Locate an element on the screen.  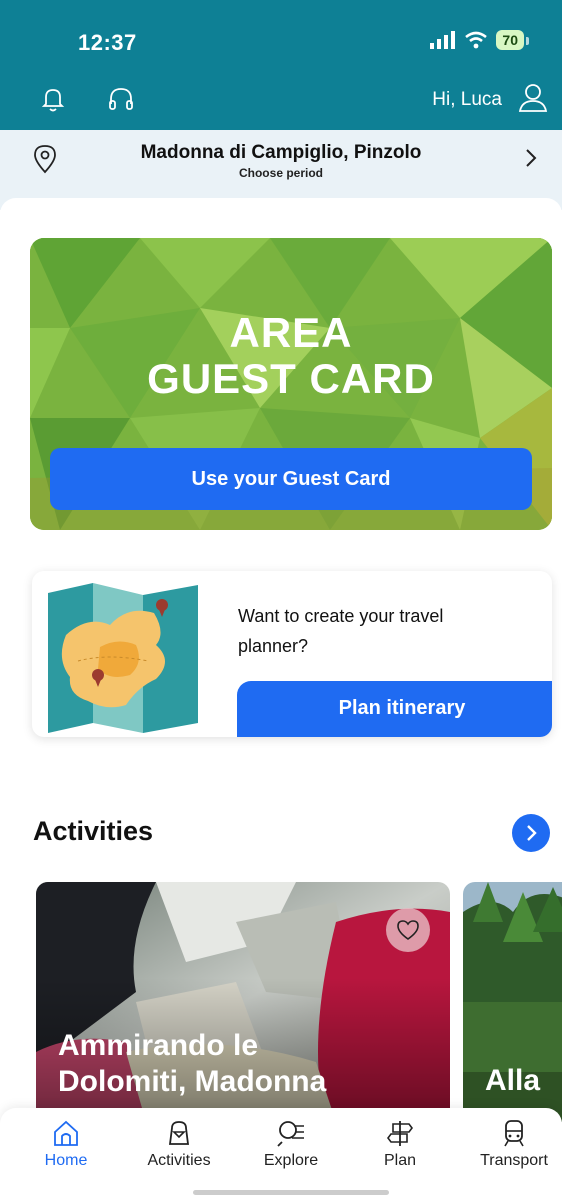
activities-see-all-button is located at coordinates (531, 833).